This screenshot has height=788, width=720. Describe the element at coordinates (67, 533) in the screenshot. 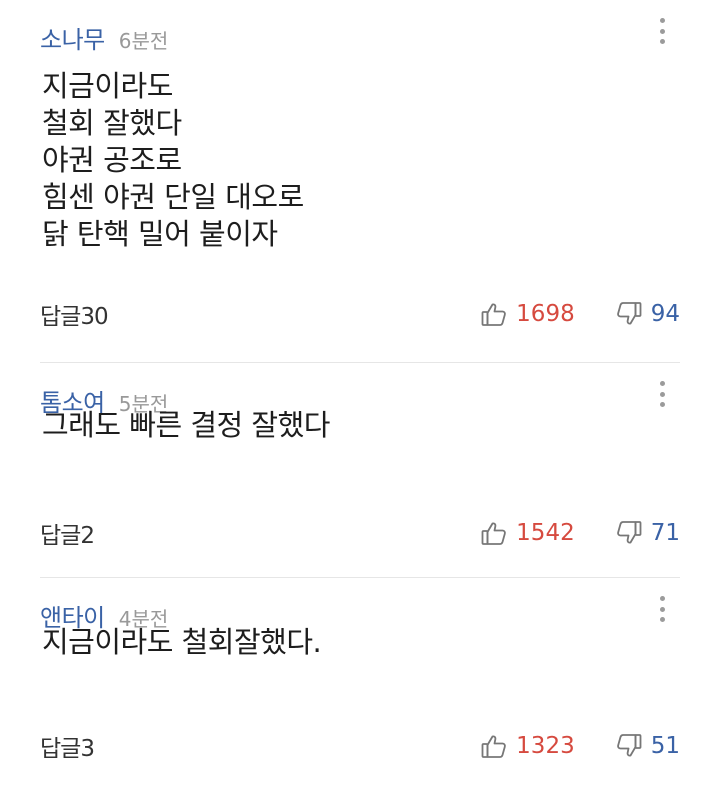

I see `reply-button: 답글2` at that location.